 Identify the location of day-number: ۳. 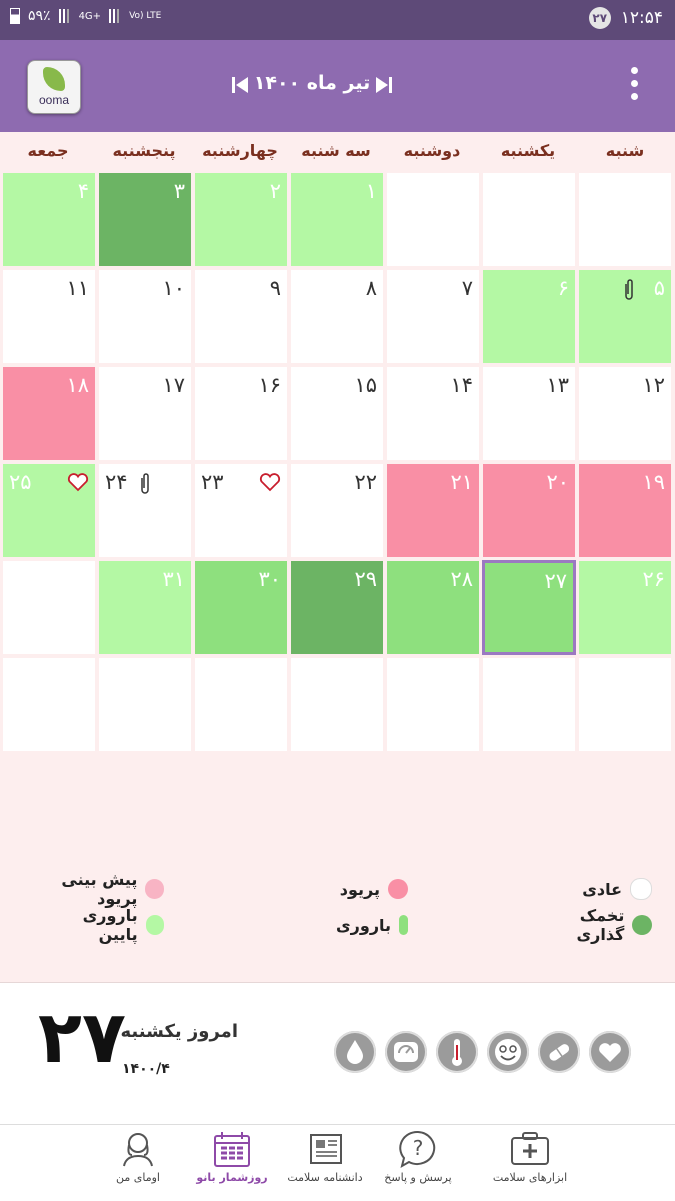
(179, 191).